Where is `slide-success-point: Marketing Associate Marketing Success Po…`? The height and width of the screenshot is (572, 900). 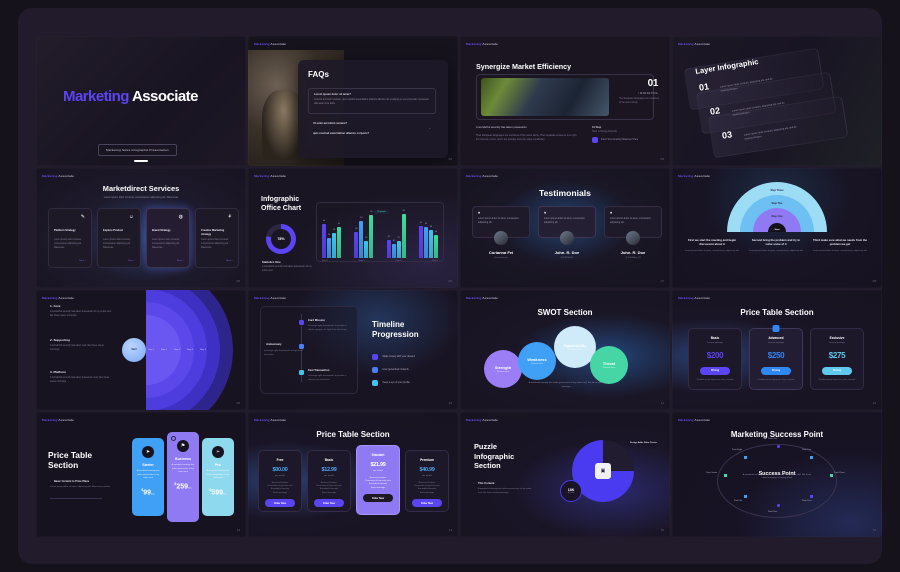 slide-success-point: Marketing Associate Marketing Success Po… is located at coordinates (777, 474).